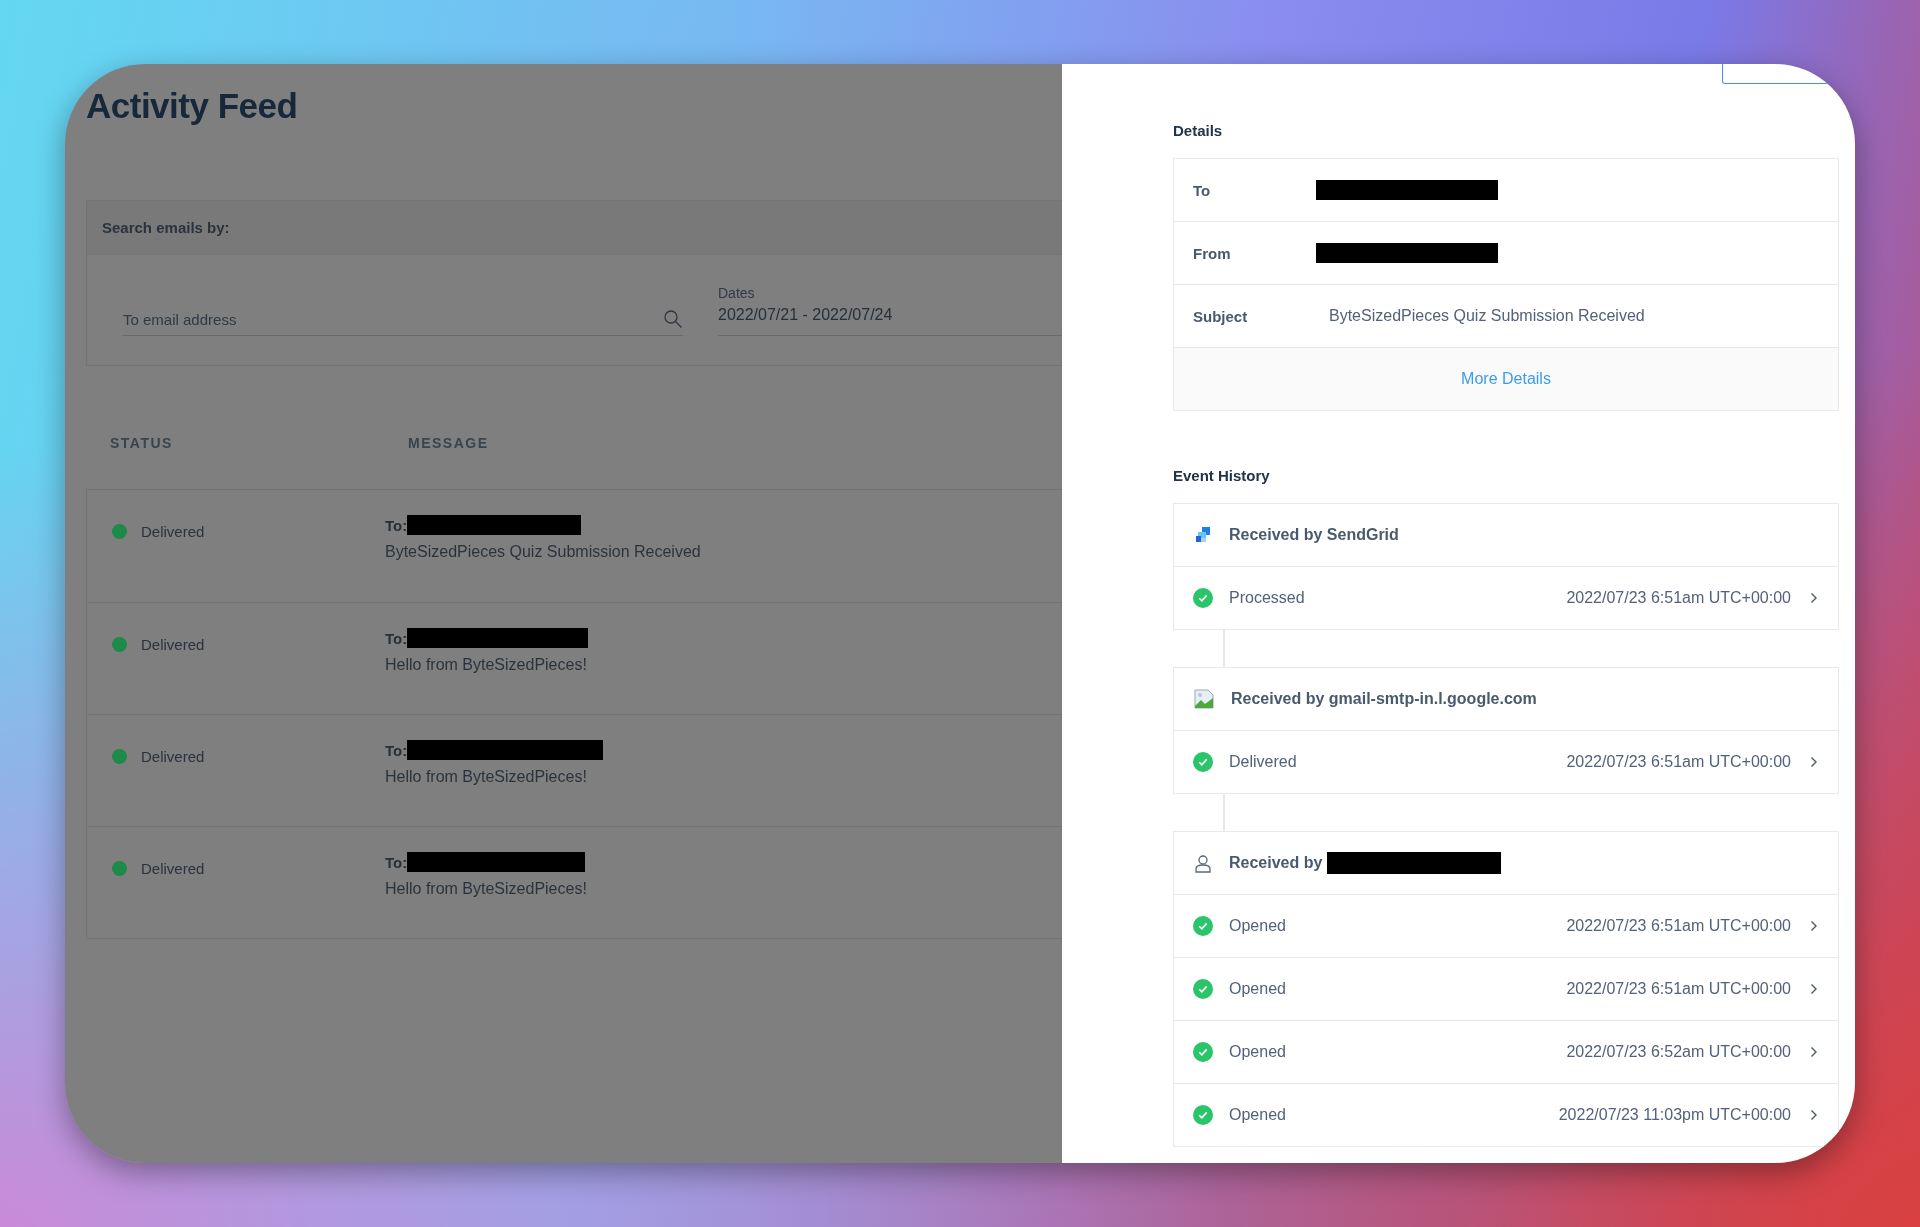 The height and width of the screenshot is (1227, 1920). What do you see at coordinates (192, 106) in the screenshot?
I see `page-title: Activity Feed` at bounding box center [192, 106].